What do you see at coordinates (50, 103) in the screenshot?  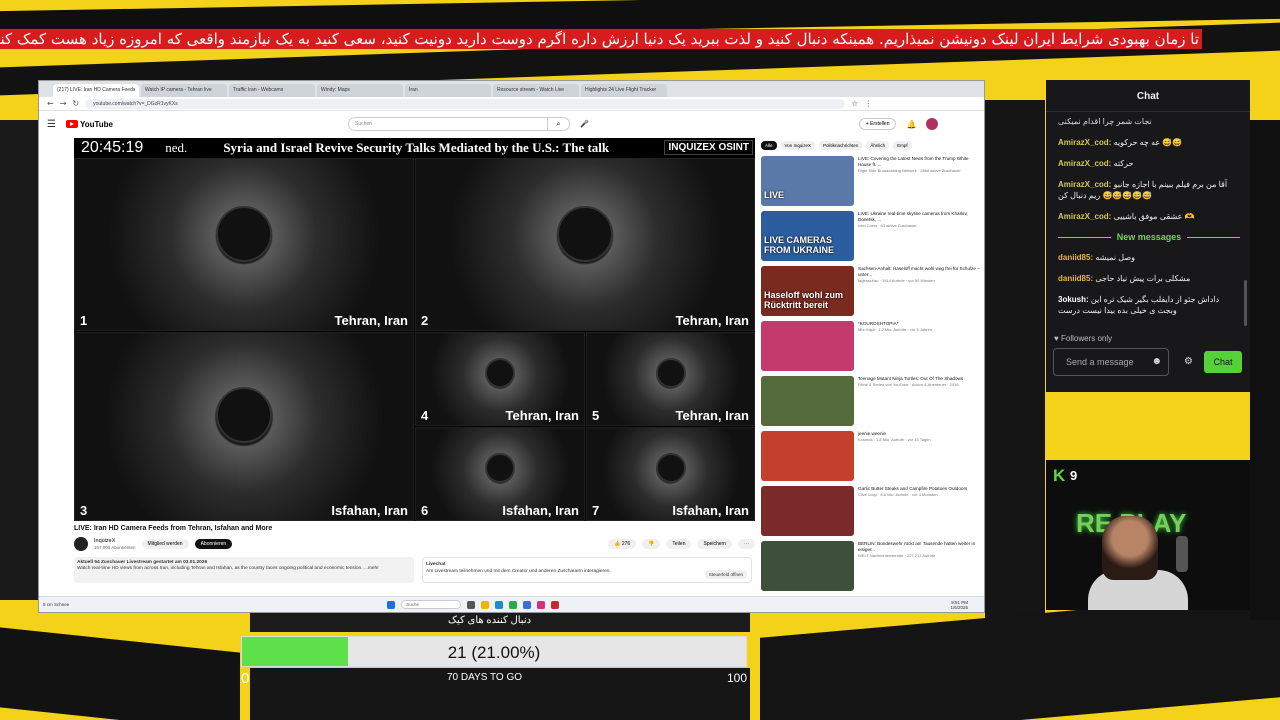 I see `back-icon: ←` at bounding box center [50, 103].